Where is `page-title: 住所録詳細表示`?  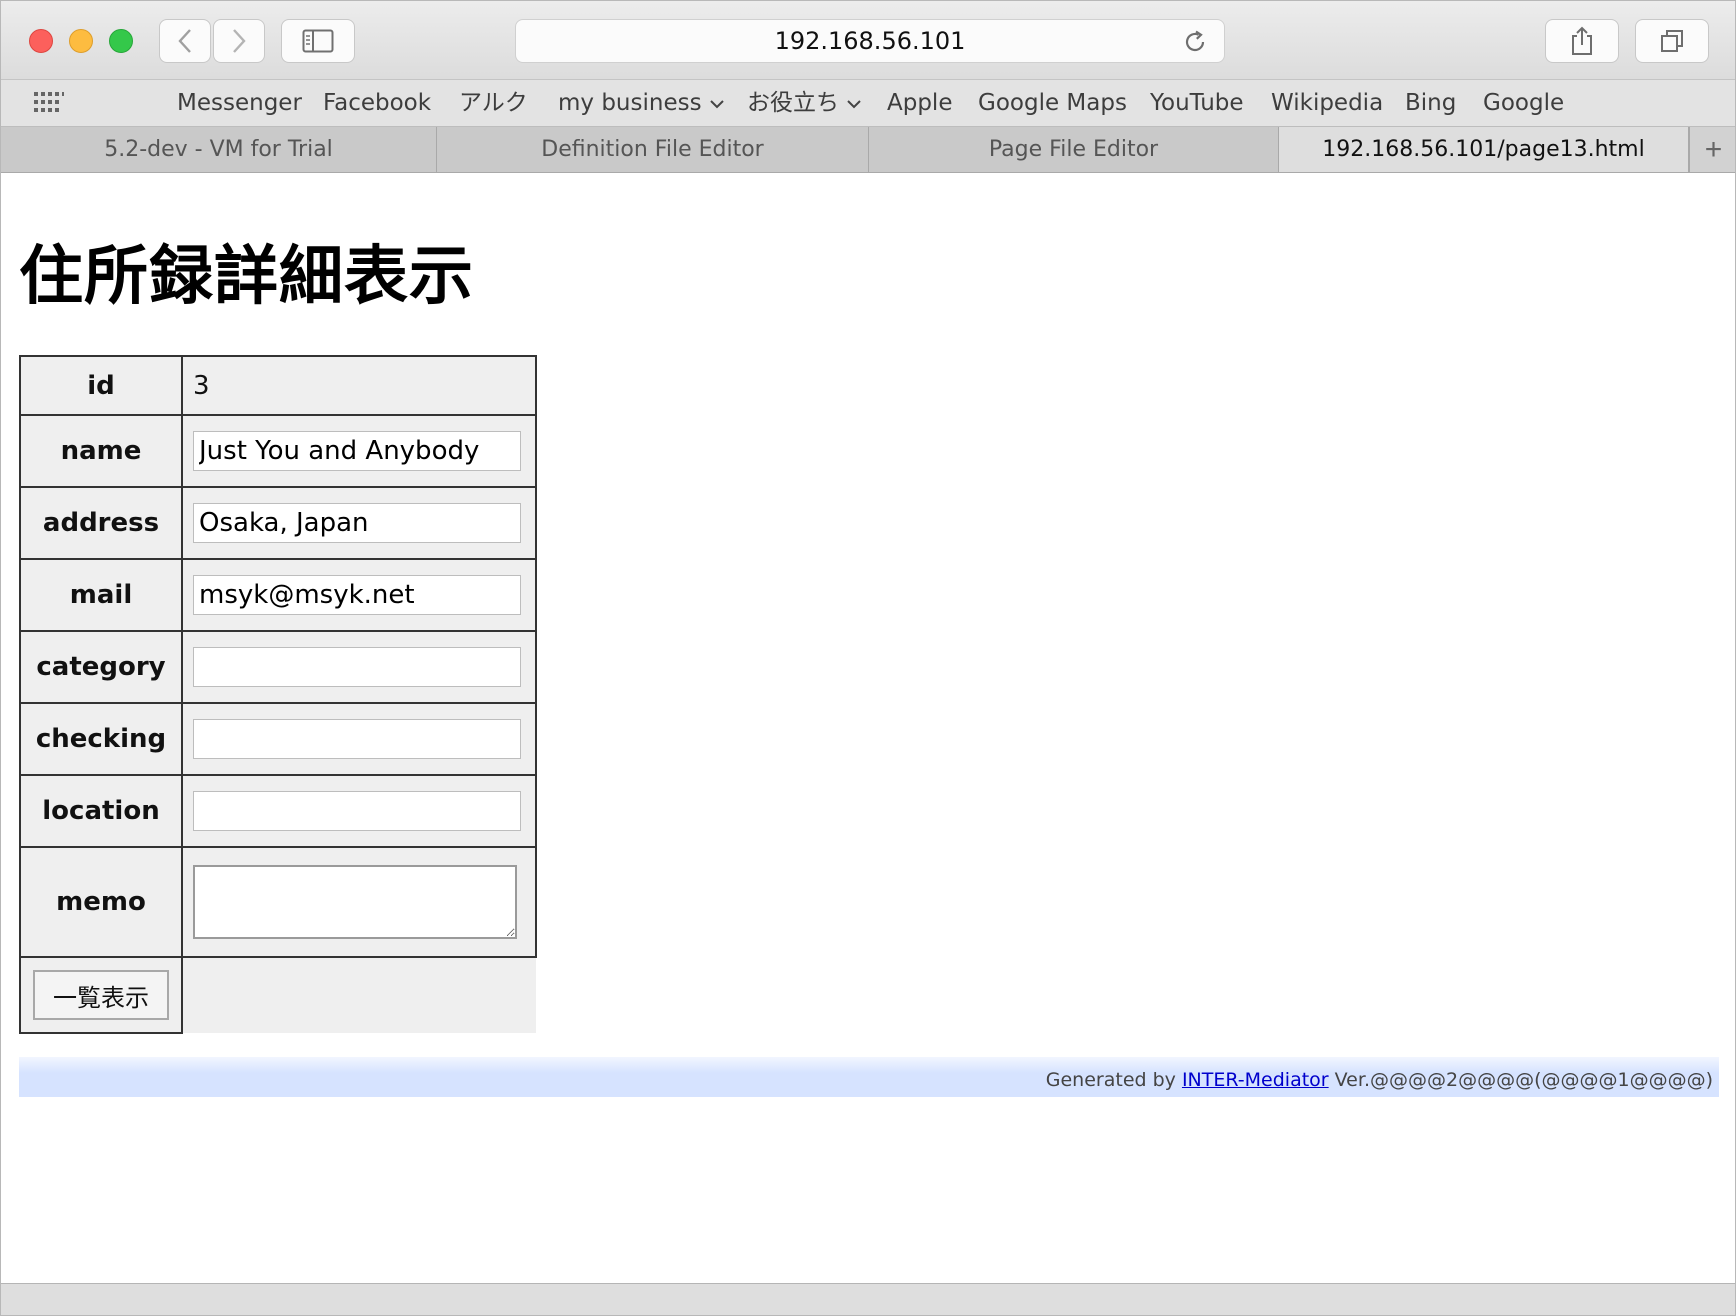
page-title: 住所録詳細表示 is located at coordinates (246, 277).